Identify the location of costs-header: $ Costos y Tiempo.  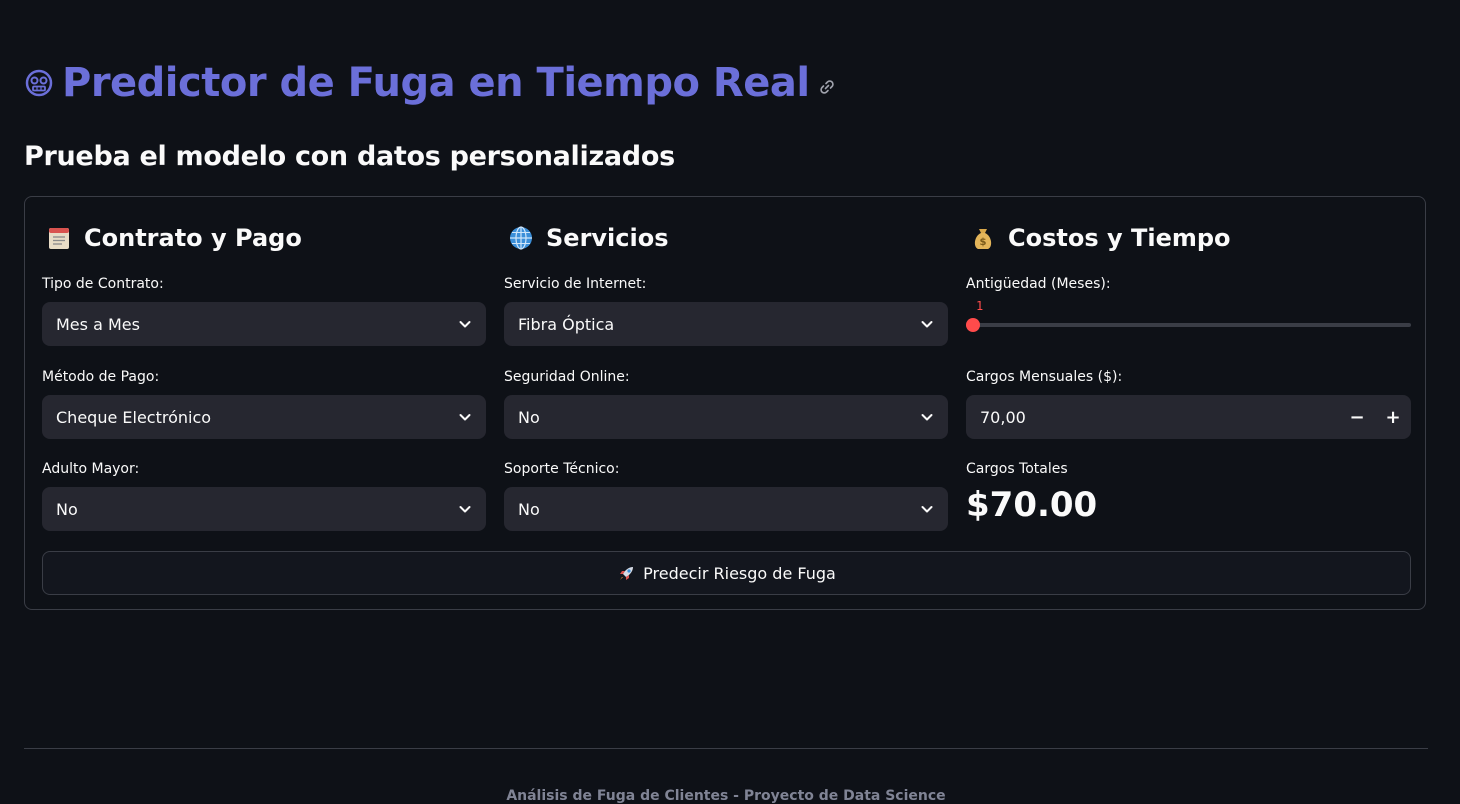
(1100, 238).